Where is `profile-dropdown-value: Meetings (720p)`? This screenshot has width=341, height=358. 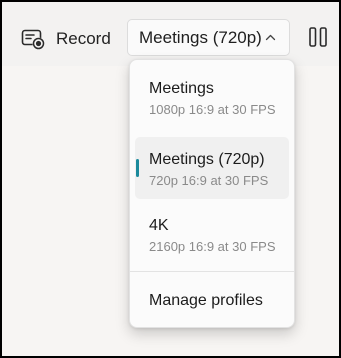
profile-dropdown-value: Meetings (720p) is located at coordinates (200, 37).